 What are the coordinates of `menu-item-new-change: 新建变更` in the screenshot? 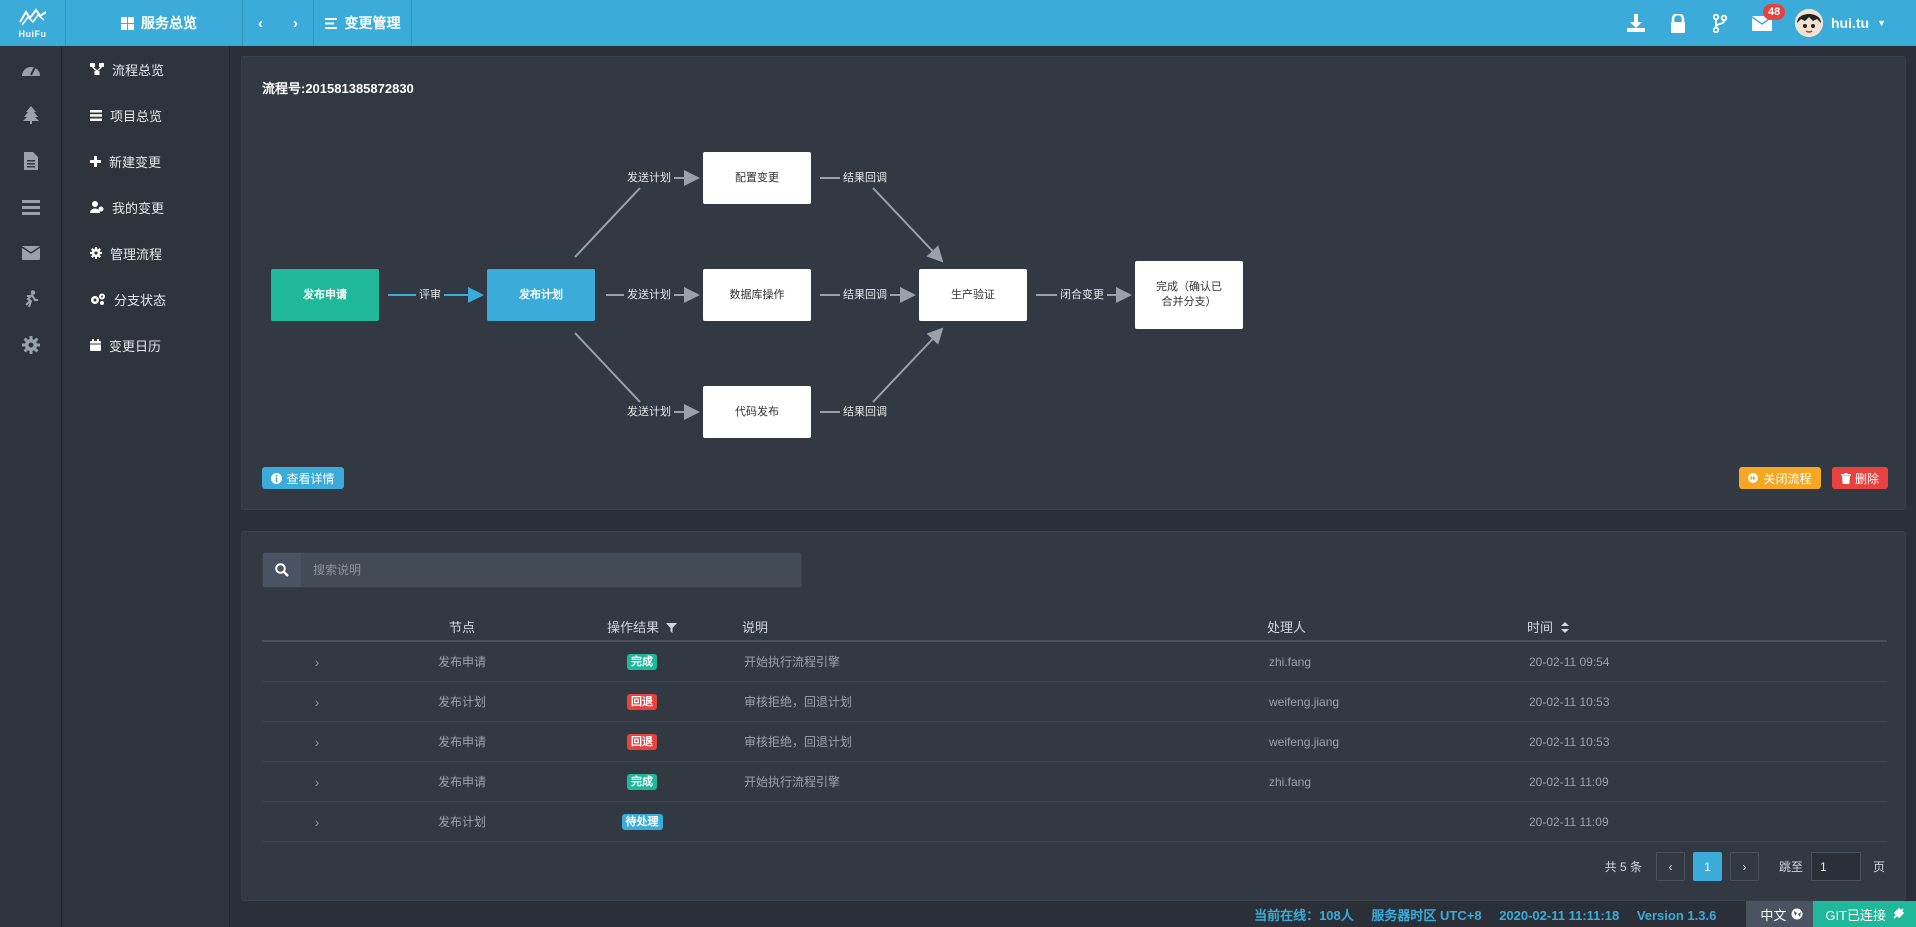 It's located at (145, 161).